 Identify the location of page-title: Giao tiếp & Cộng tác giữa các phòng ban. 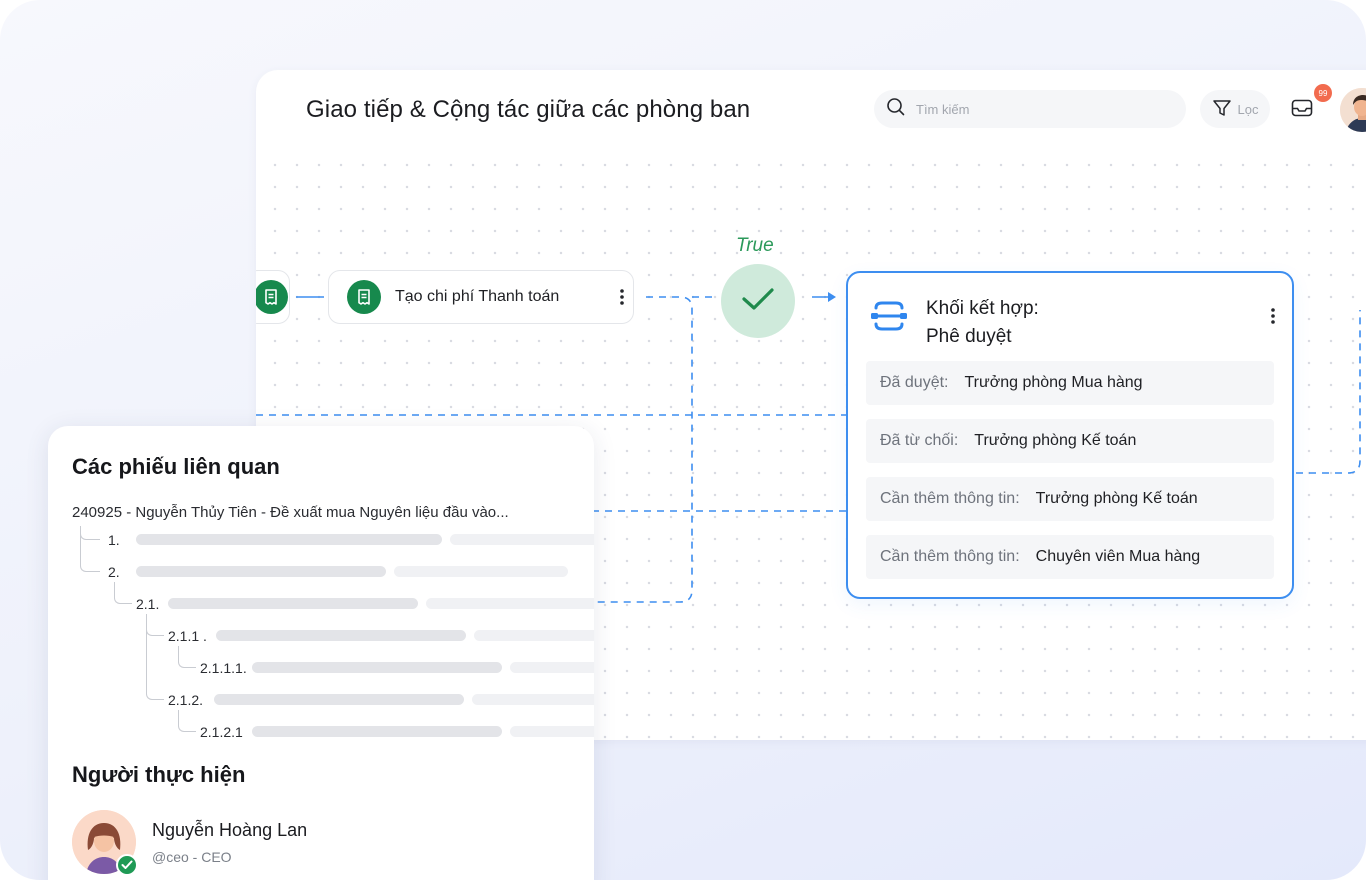
(528, 109).